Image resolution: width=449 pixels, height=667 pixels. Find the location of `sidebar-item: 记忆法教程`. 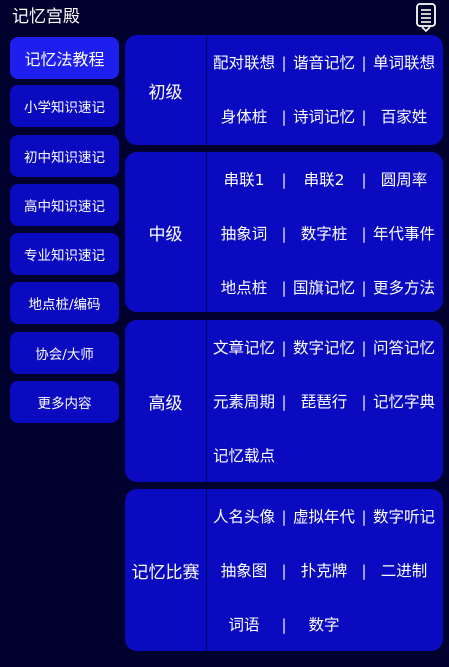

sidebar-item: 记忆法教程 is located at coordinates (64, 58).